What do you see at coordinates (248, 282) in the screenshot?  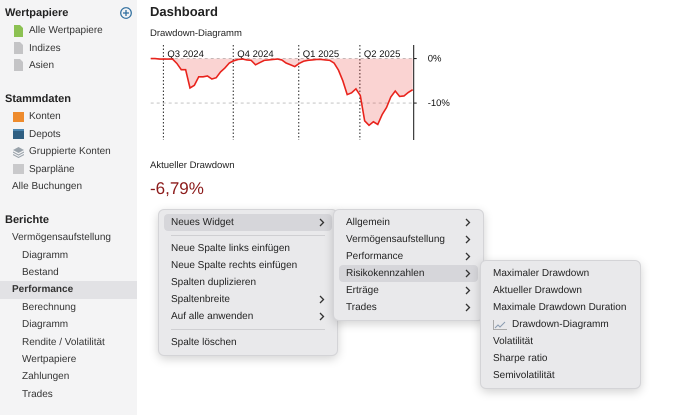 I see `menu-item: Spalten duplizieren` at bounding box center [248, 282].